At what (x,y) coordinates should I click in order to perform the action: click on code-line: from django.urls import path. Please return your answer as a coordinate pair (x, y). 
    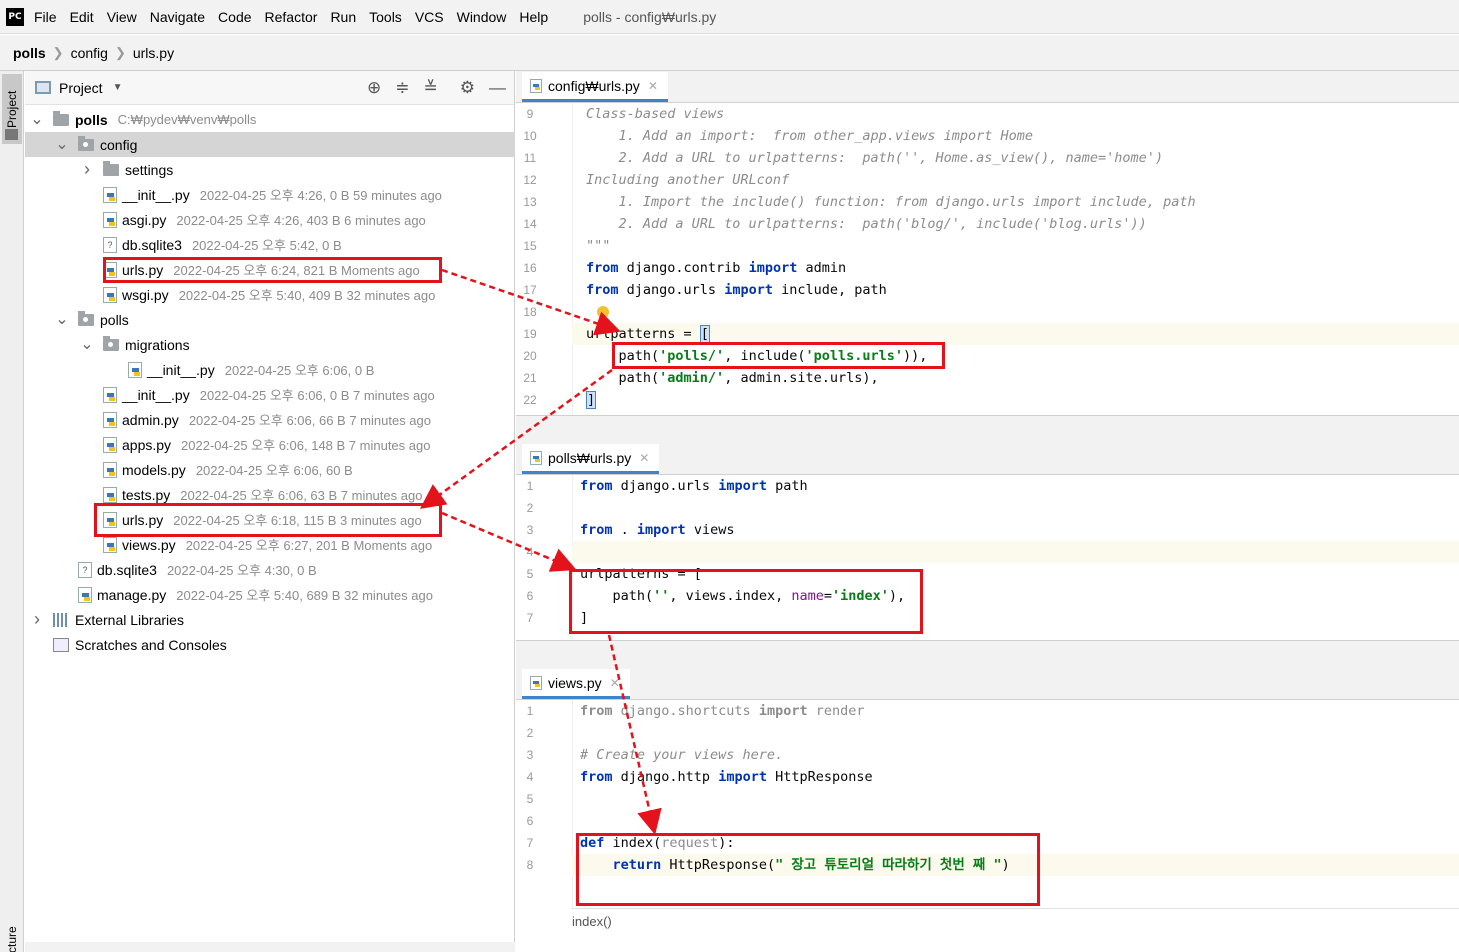
    Looking at the image, I should click on (694, 486).